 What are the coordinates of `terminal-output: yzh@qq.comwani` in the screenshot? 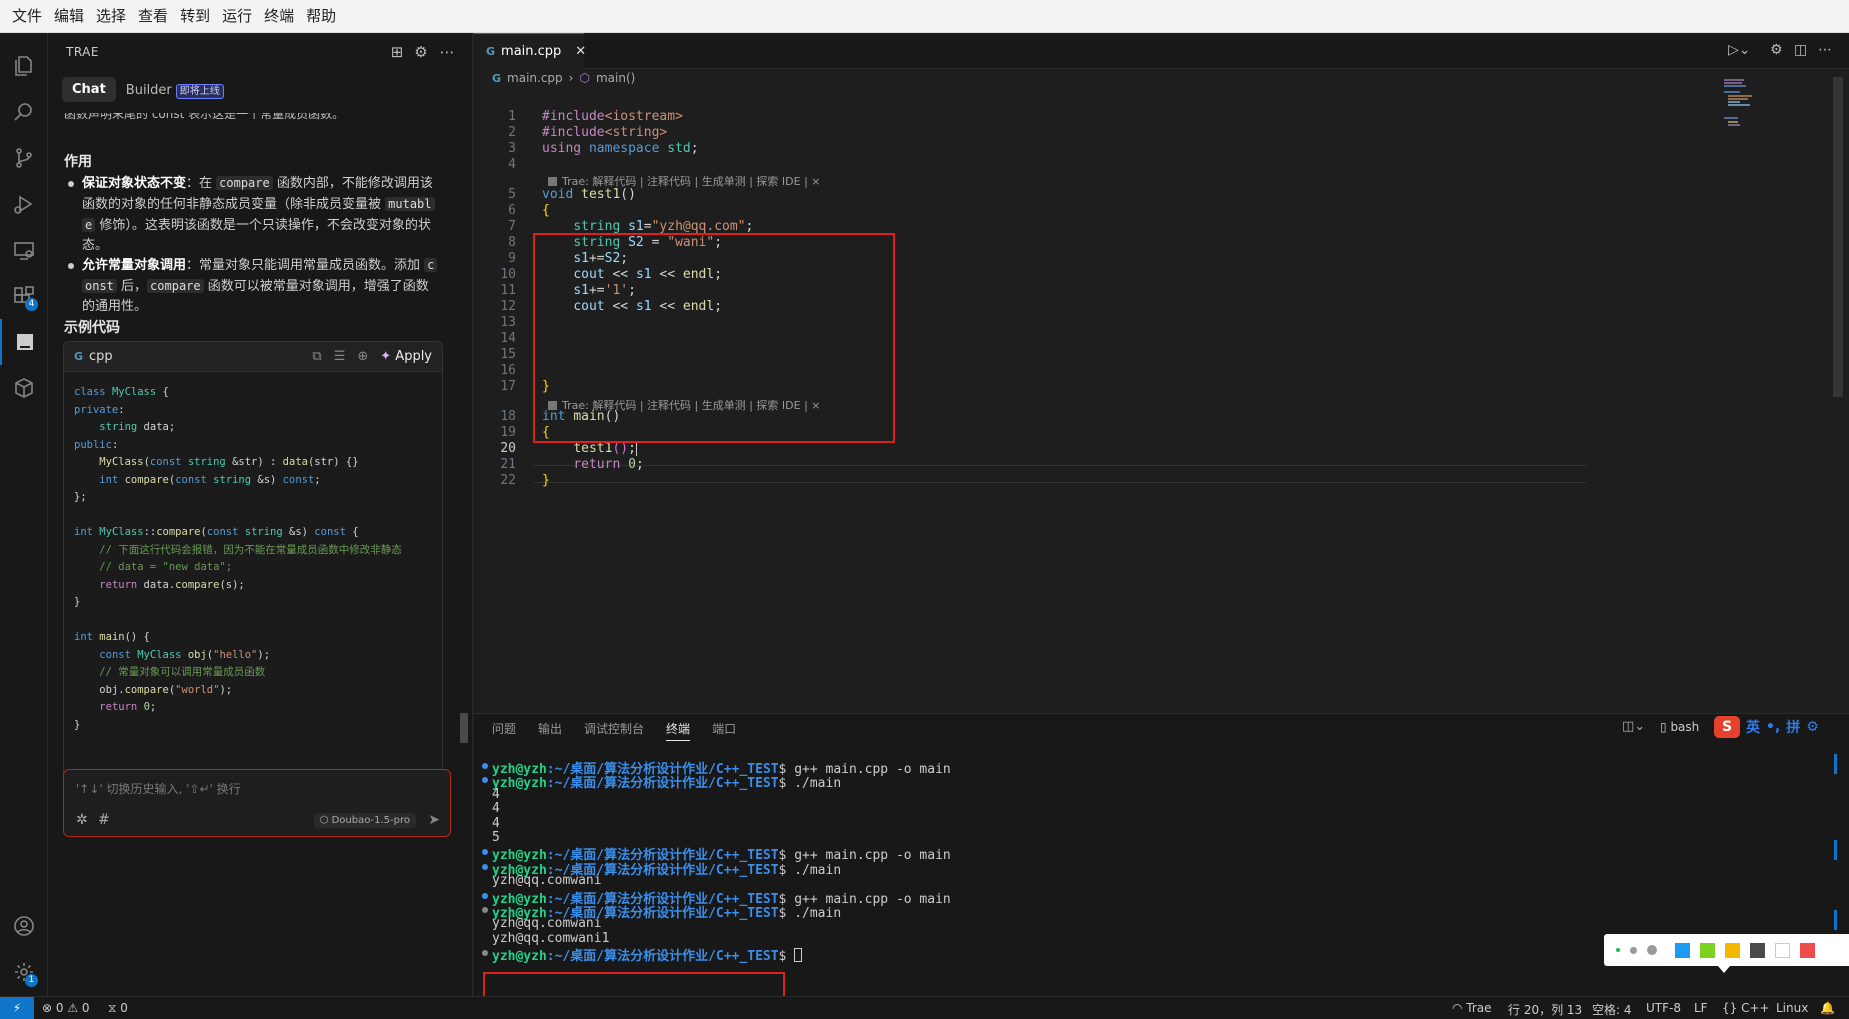 It's located at (547, 924).